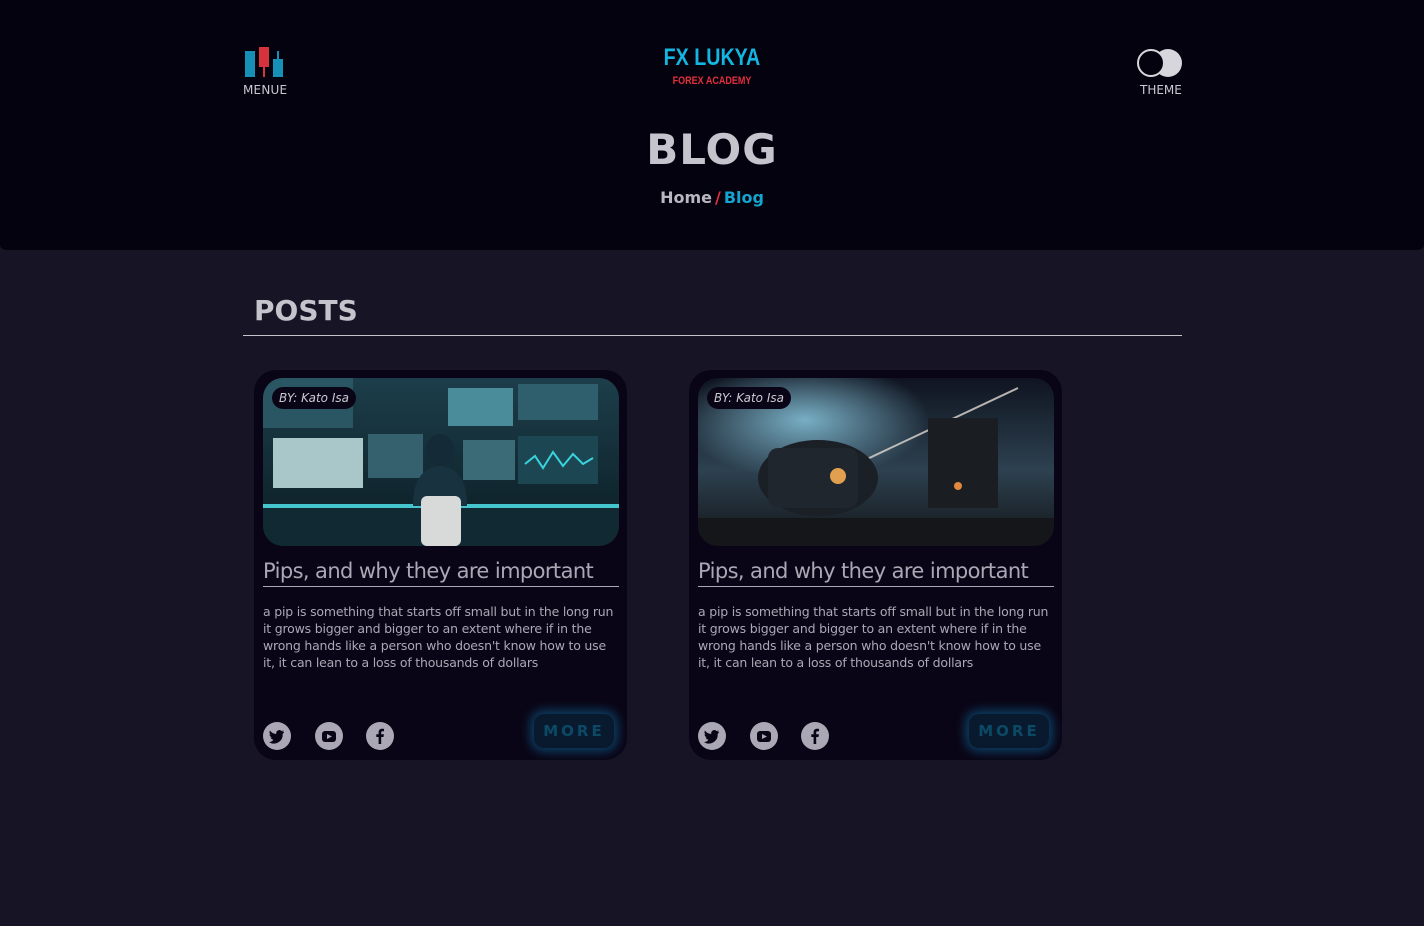  I want to click on site-logo: FX LUKYA FOREX ACADEMY, so click(712, 66).